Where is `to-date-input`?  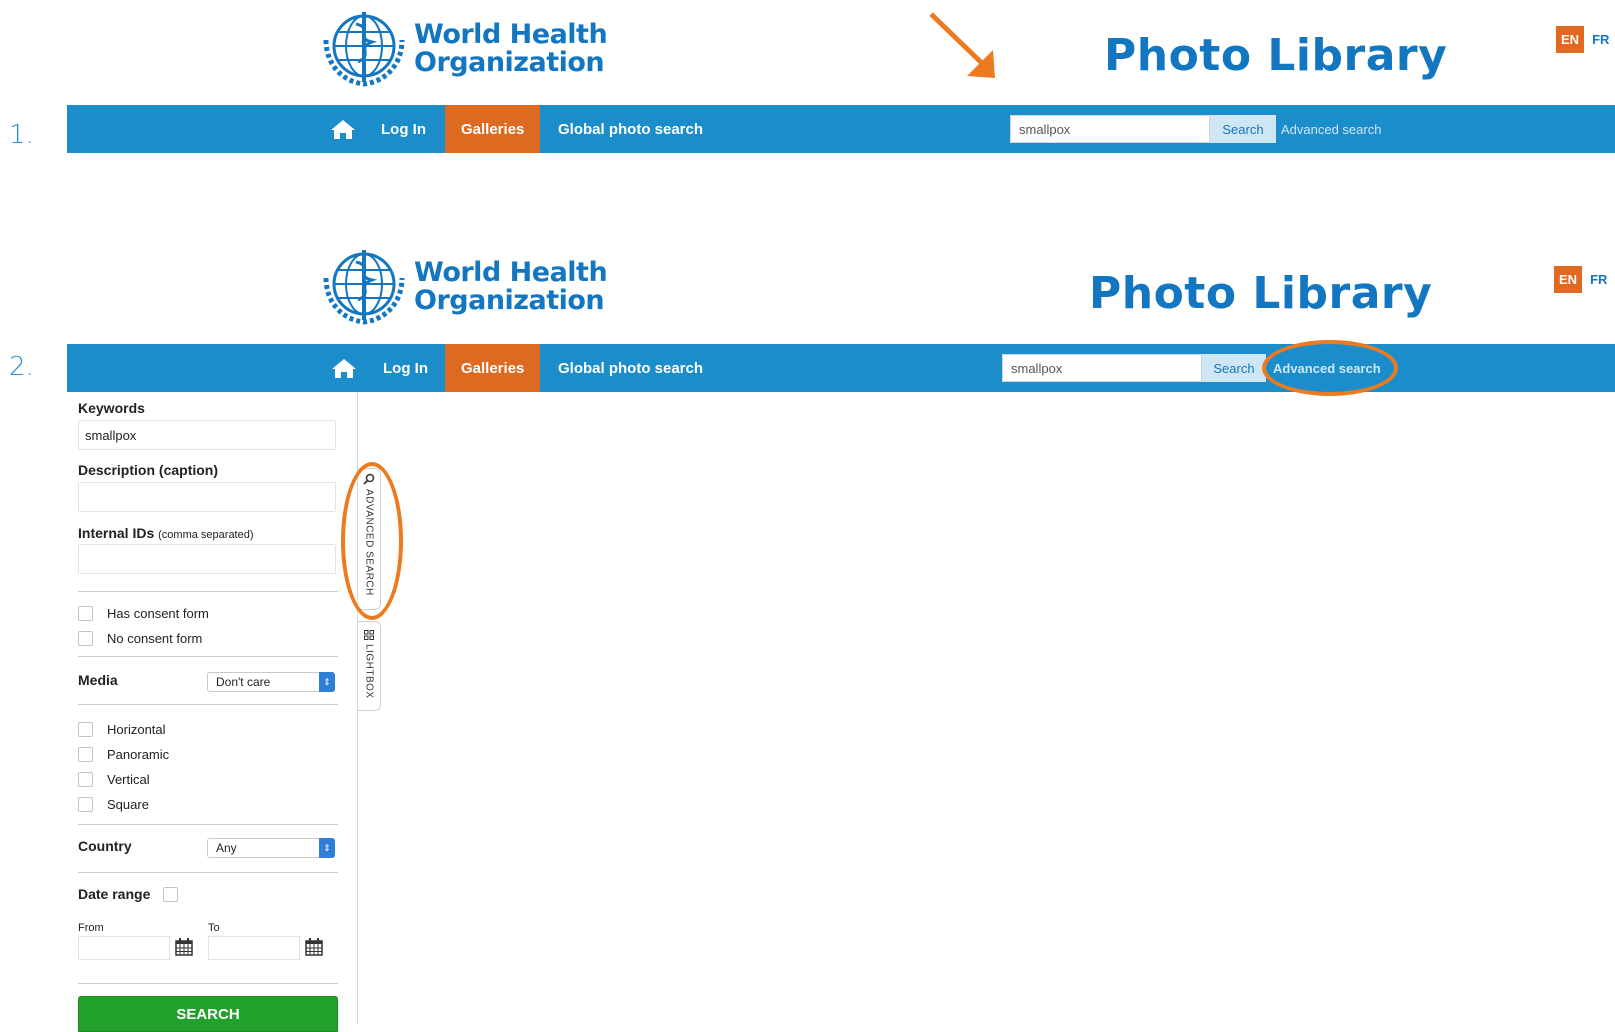 to-date-input is located at coordinates (254, 948).